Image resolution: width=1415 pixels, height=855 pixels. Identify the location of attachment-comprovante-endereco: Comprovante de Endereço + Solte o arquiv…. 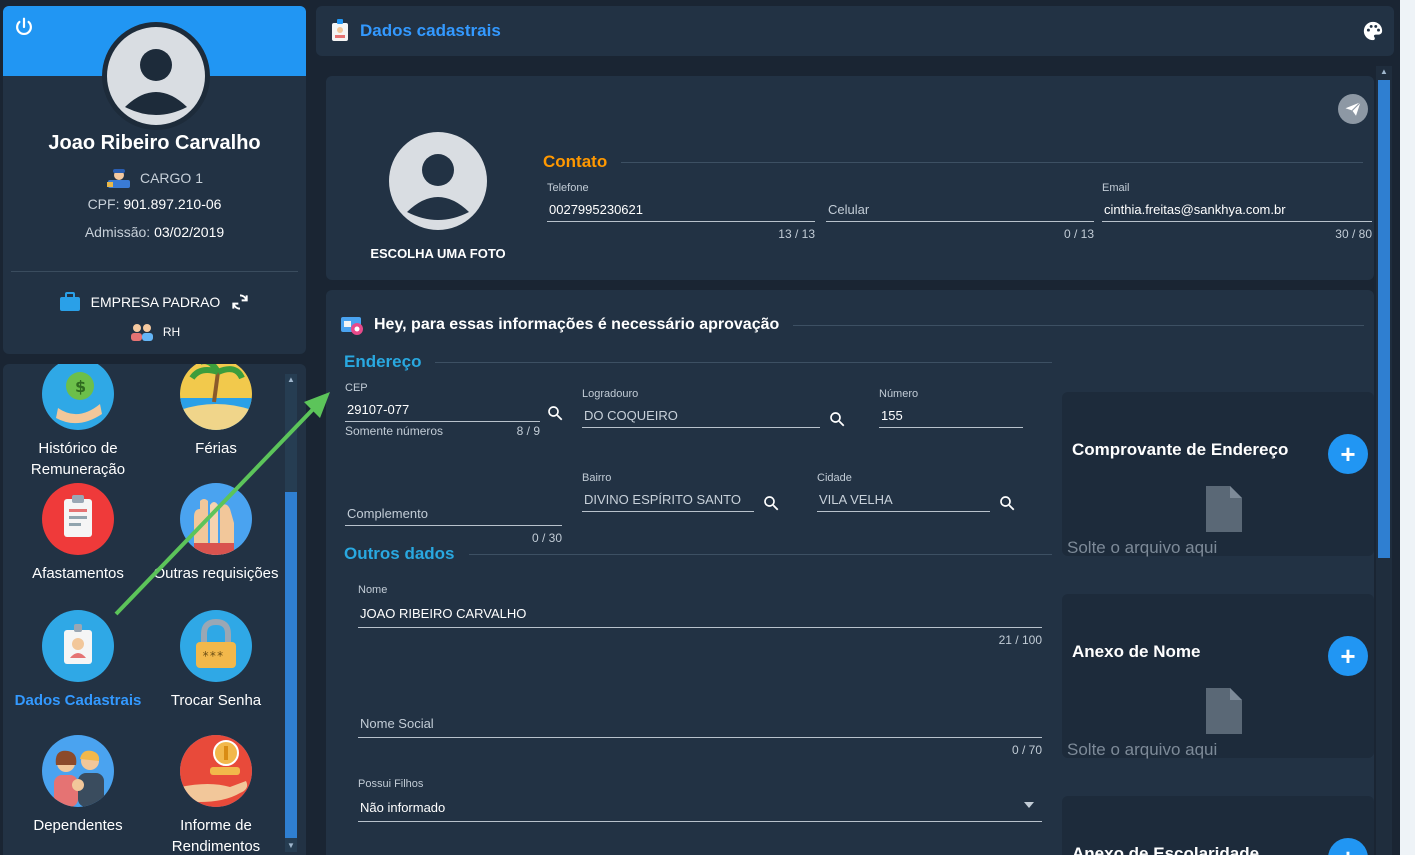
(1218, 474).